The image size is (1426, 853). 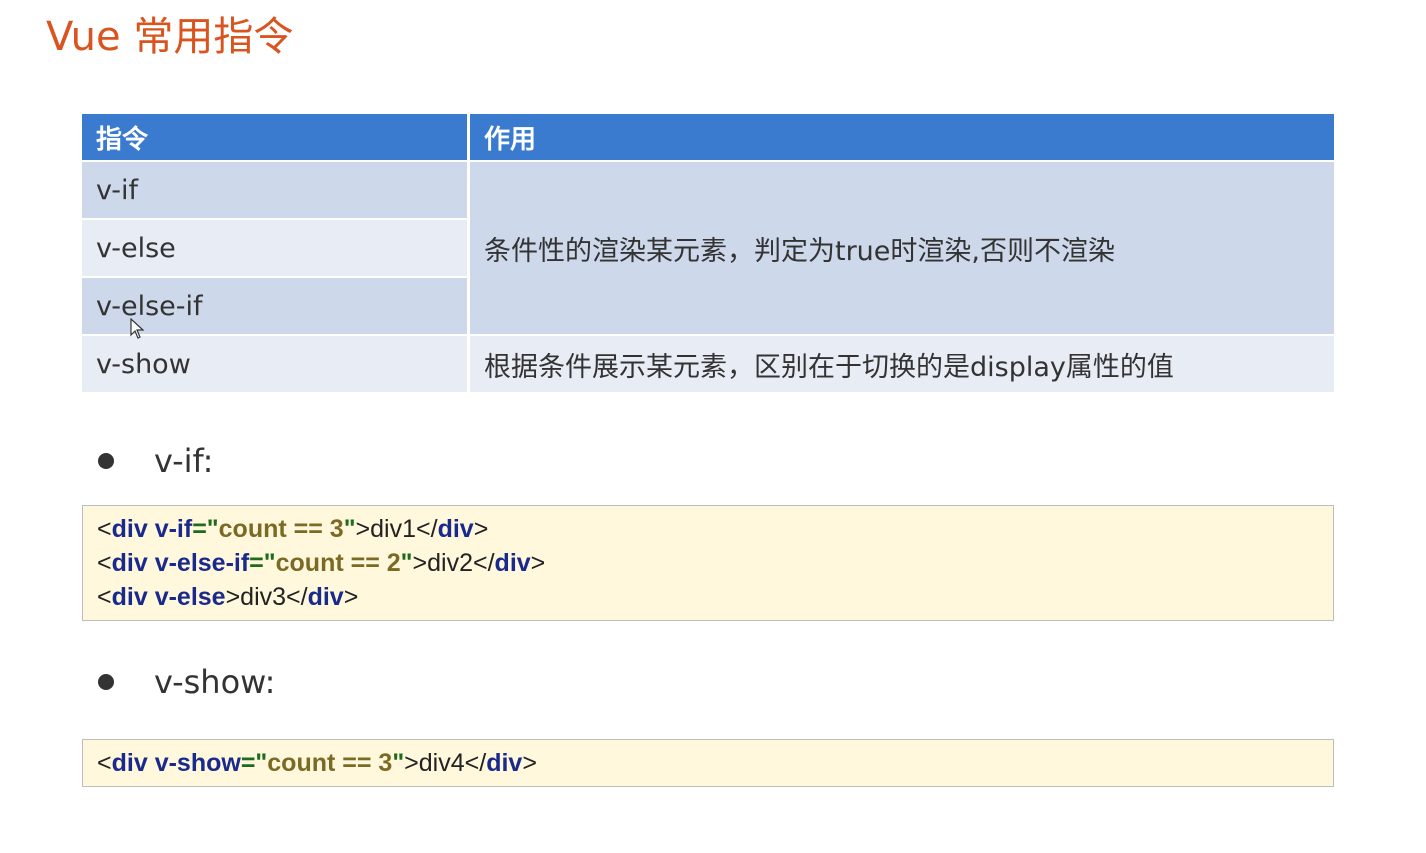 I want to click on description-cell: 条件性的渲染某元素，判定为true时渲染,否则不渲染, so click(x=902, y=247).